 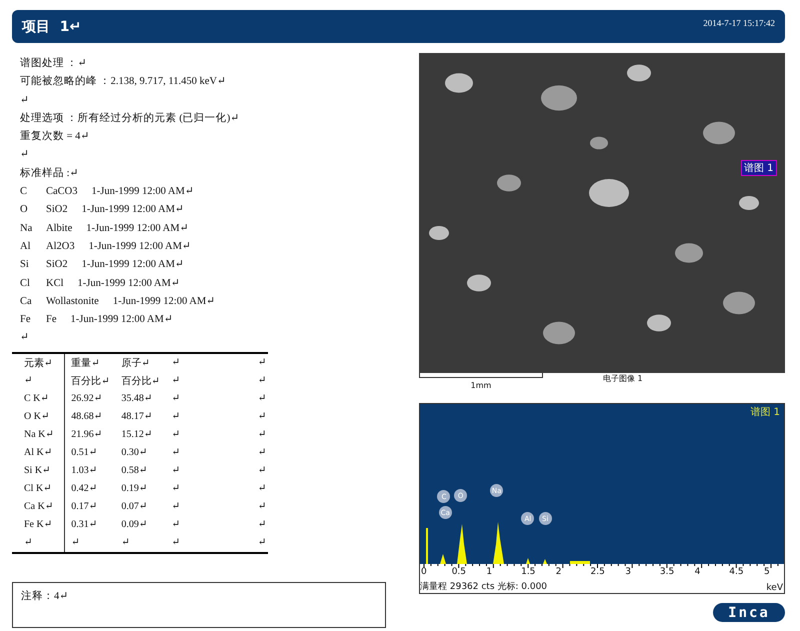 What do you see at coordinates (26, 247) in the screenshot?
I see `element-symbol: Al` at bounding box center [26, 247].